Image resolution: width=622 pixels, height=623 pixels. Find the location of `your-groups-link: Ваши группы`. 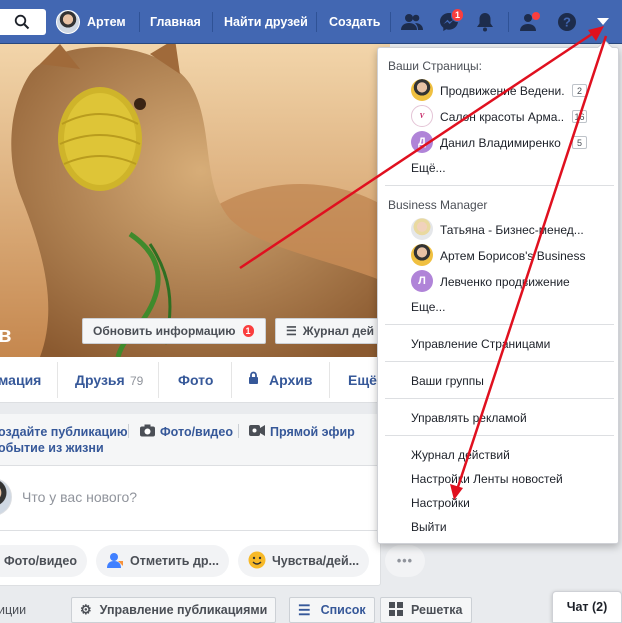

your-groups-link: Ваши группы is located at coordinates (447, 381).